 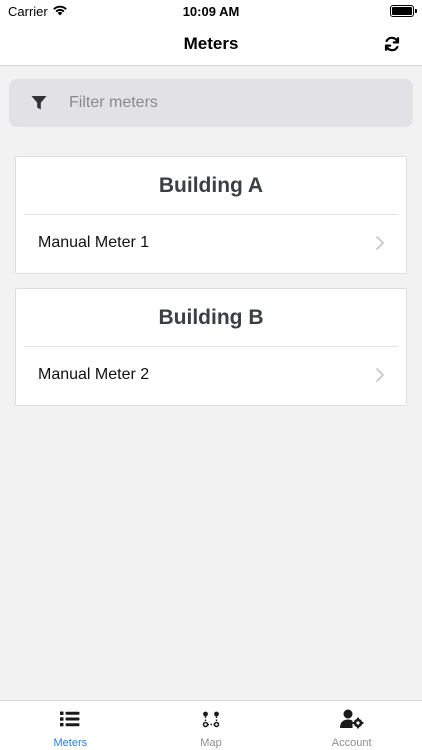 I want to click on wifi-icon, so click(x=60, y=11).